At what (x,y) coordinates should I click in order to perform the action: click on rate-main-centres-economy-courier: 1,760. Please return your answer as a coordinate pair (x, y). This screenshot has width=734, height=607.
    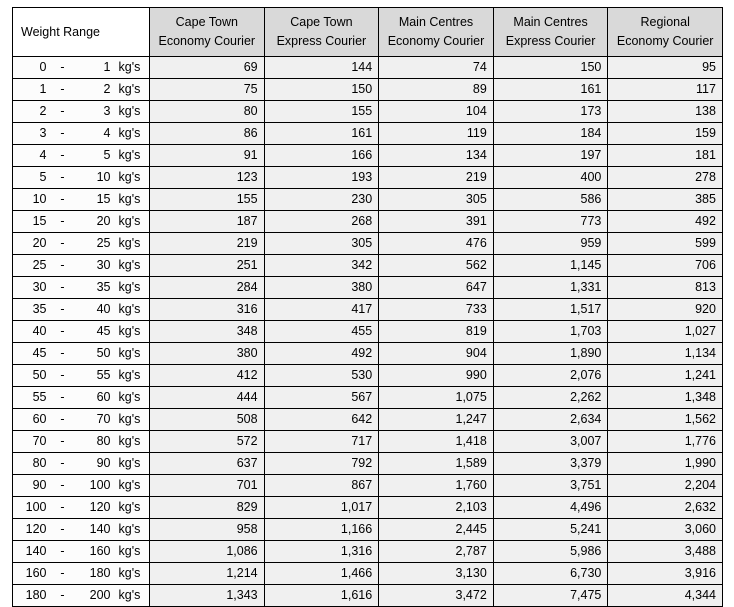
    Looking at the image, I should click on (436, 485).